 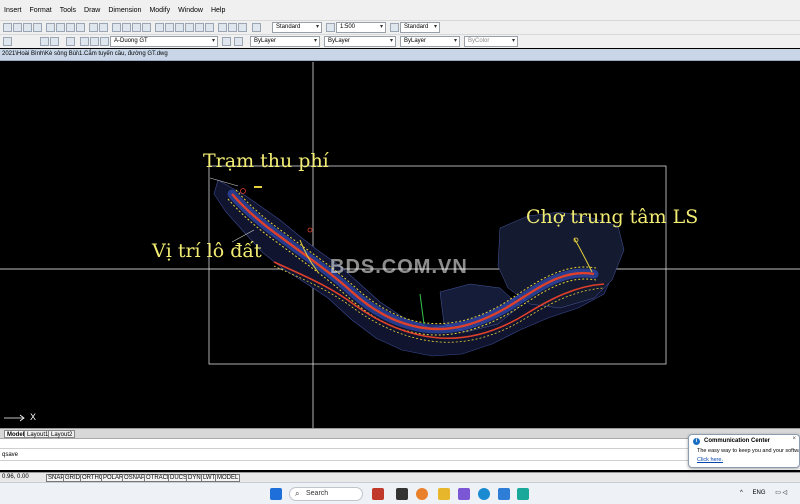 What do you see at coordinates (759, 493) in the screenshot?
I see `language-indicator: ENG` at bounding box center [759, 493].